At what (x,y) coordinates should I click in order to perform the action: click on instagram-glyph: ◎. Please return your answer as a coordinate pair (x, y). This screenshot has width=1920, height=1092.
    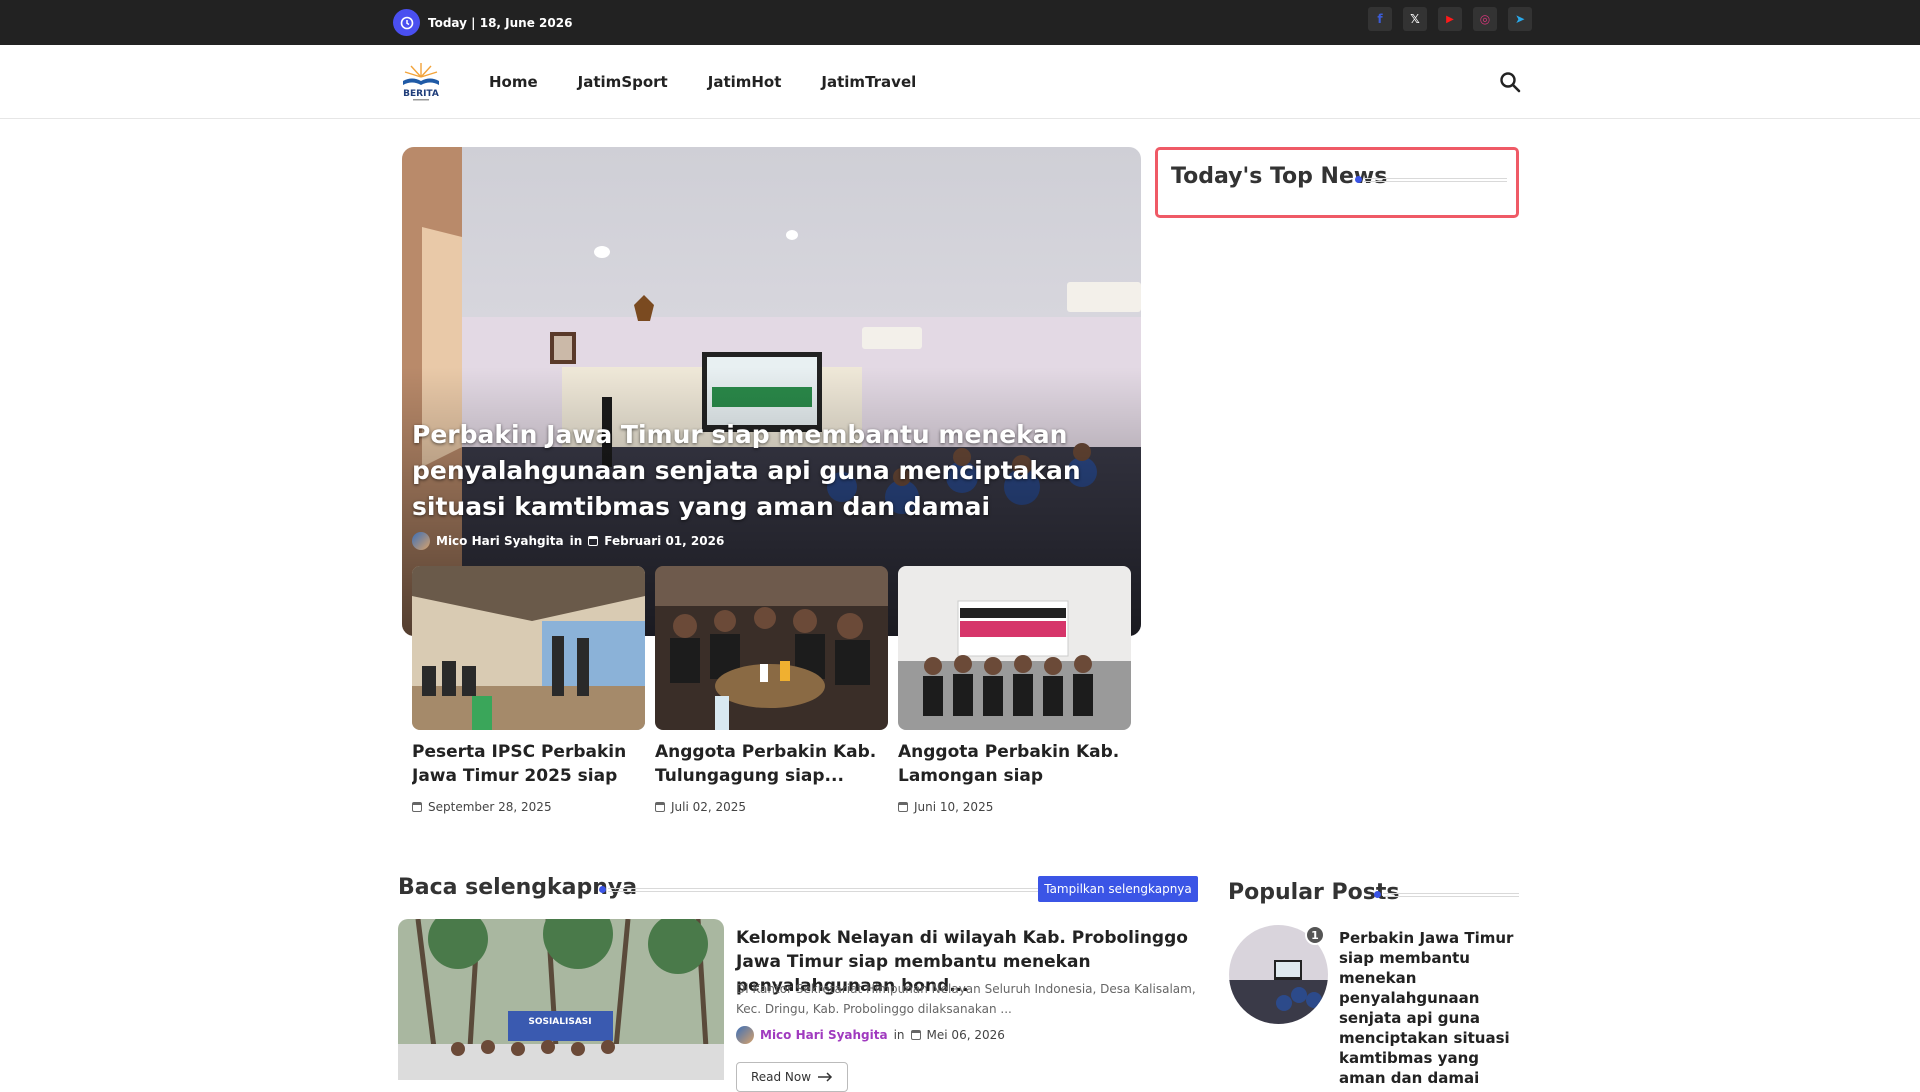
    Looking at the image, I should click on (1485, 19).